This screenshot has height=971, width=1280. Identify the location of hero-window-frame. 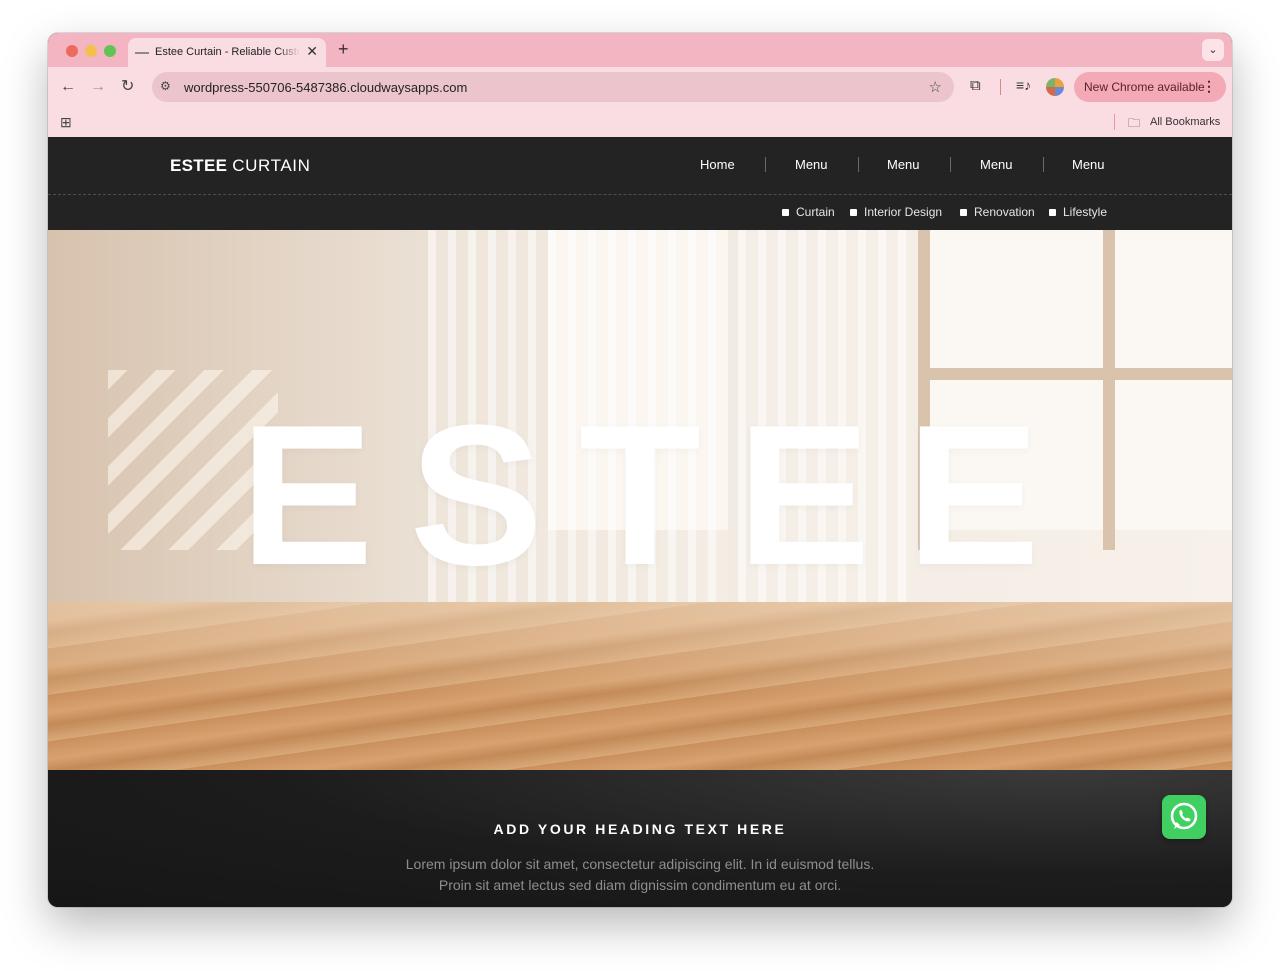
(1080, 374).